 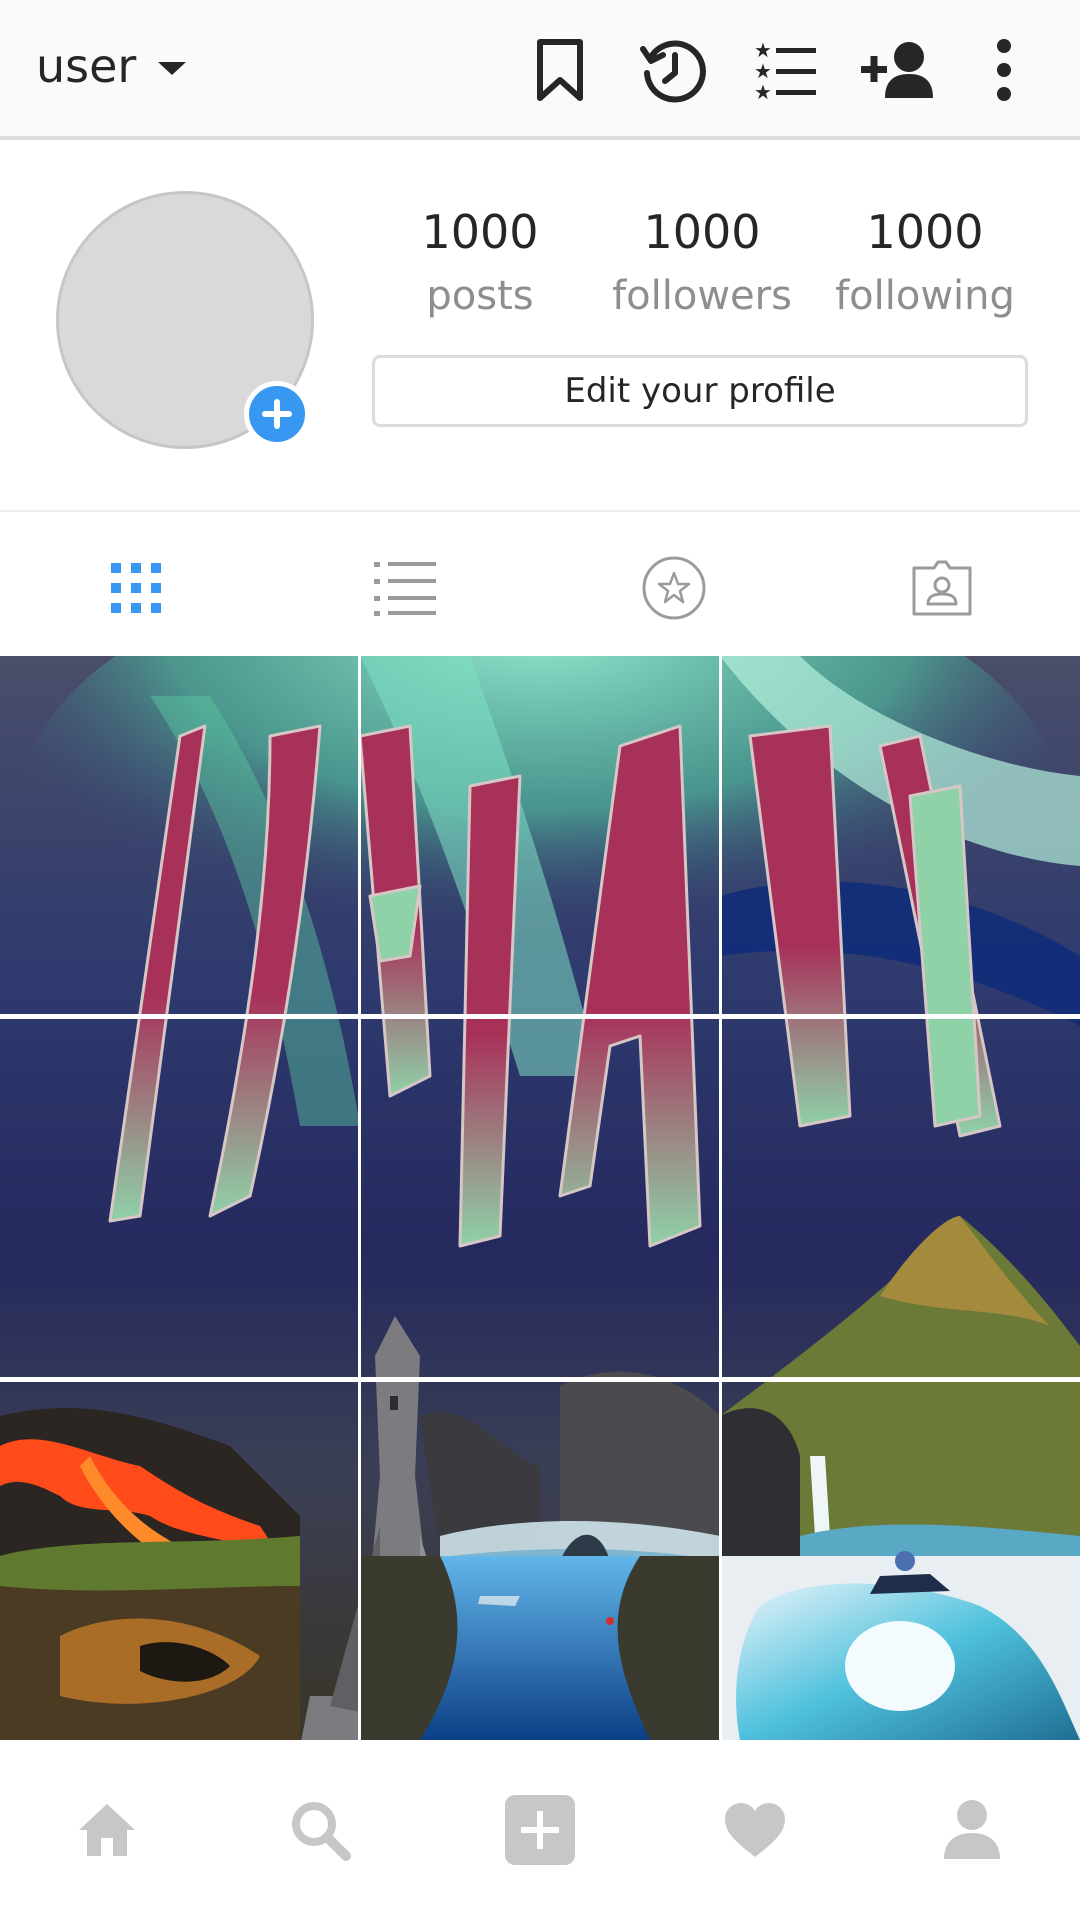 What do you see at coordinates (107, 1830) in the screenshot?
I see `home-icon` at bounding box center [107, 1830].